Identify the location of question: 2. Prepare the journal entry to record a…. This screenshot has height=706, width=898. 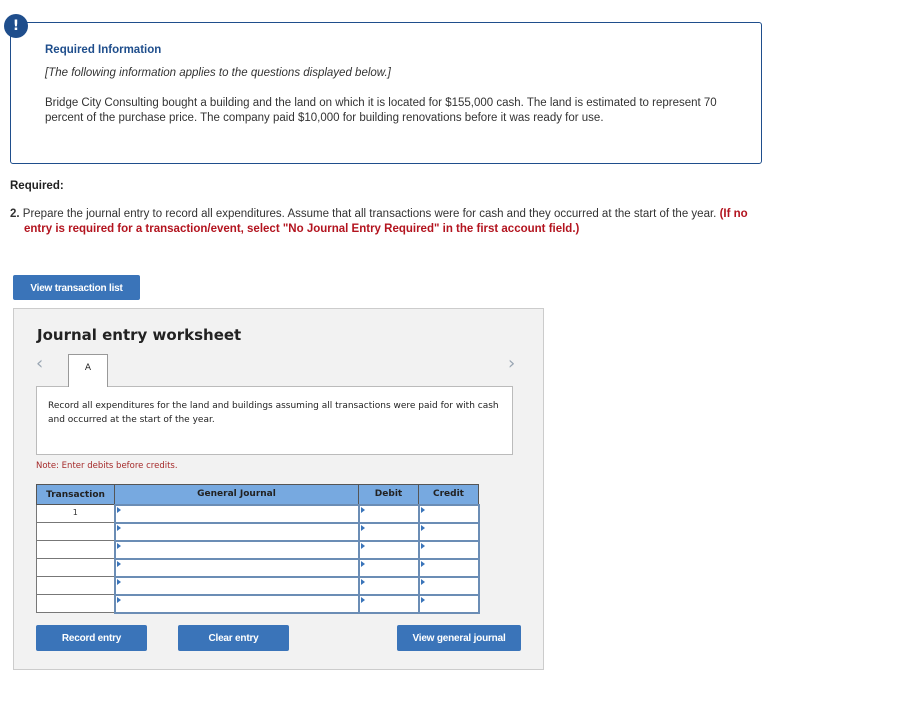
(390, 222).